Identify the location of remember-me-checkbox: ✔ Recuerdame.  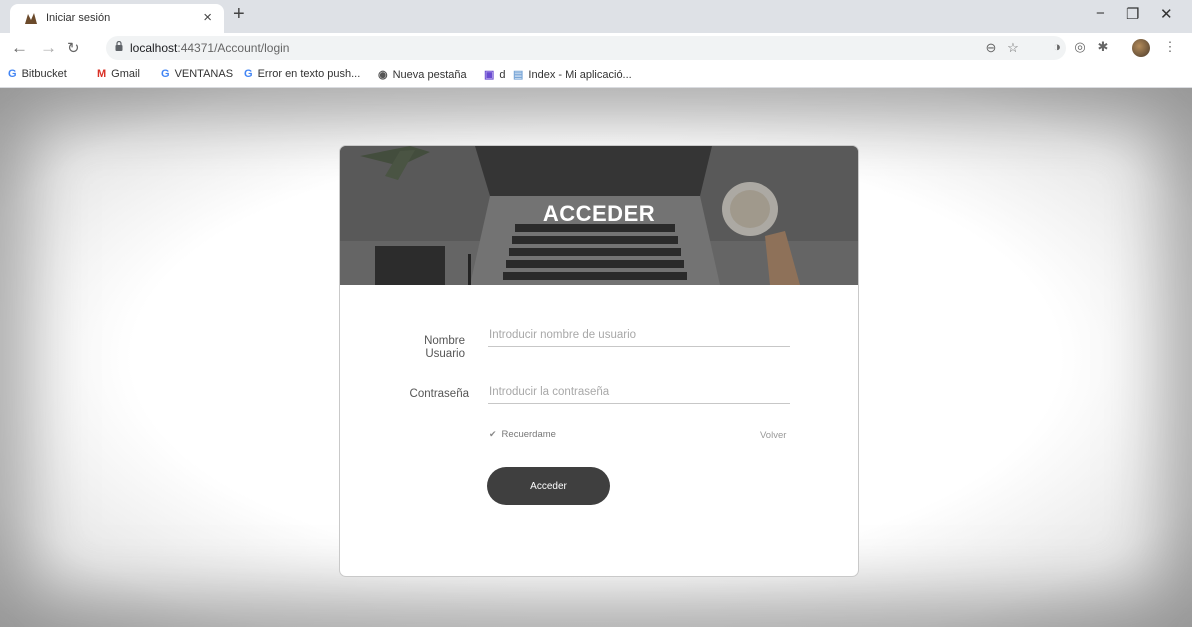
(522, 434).